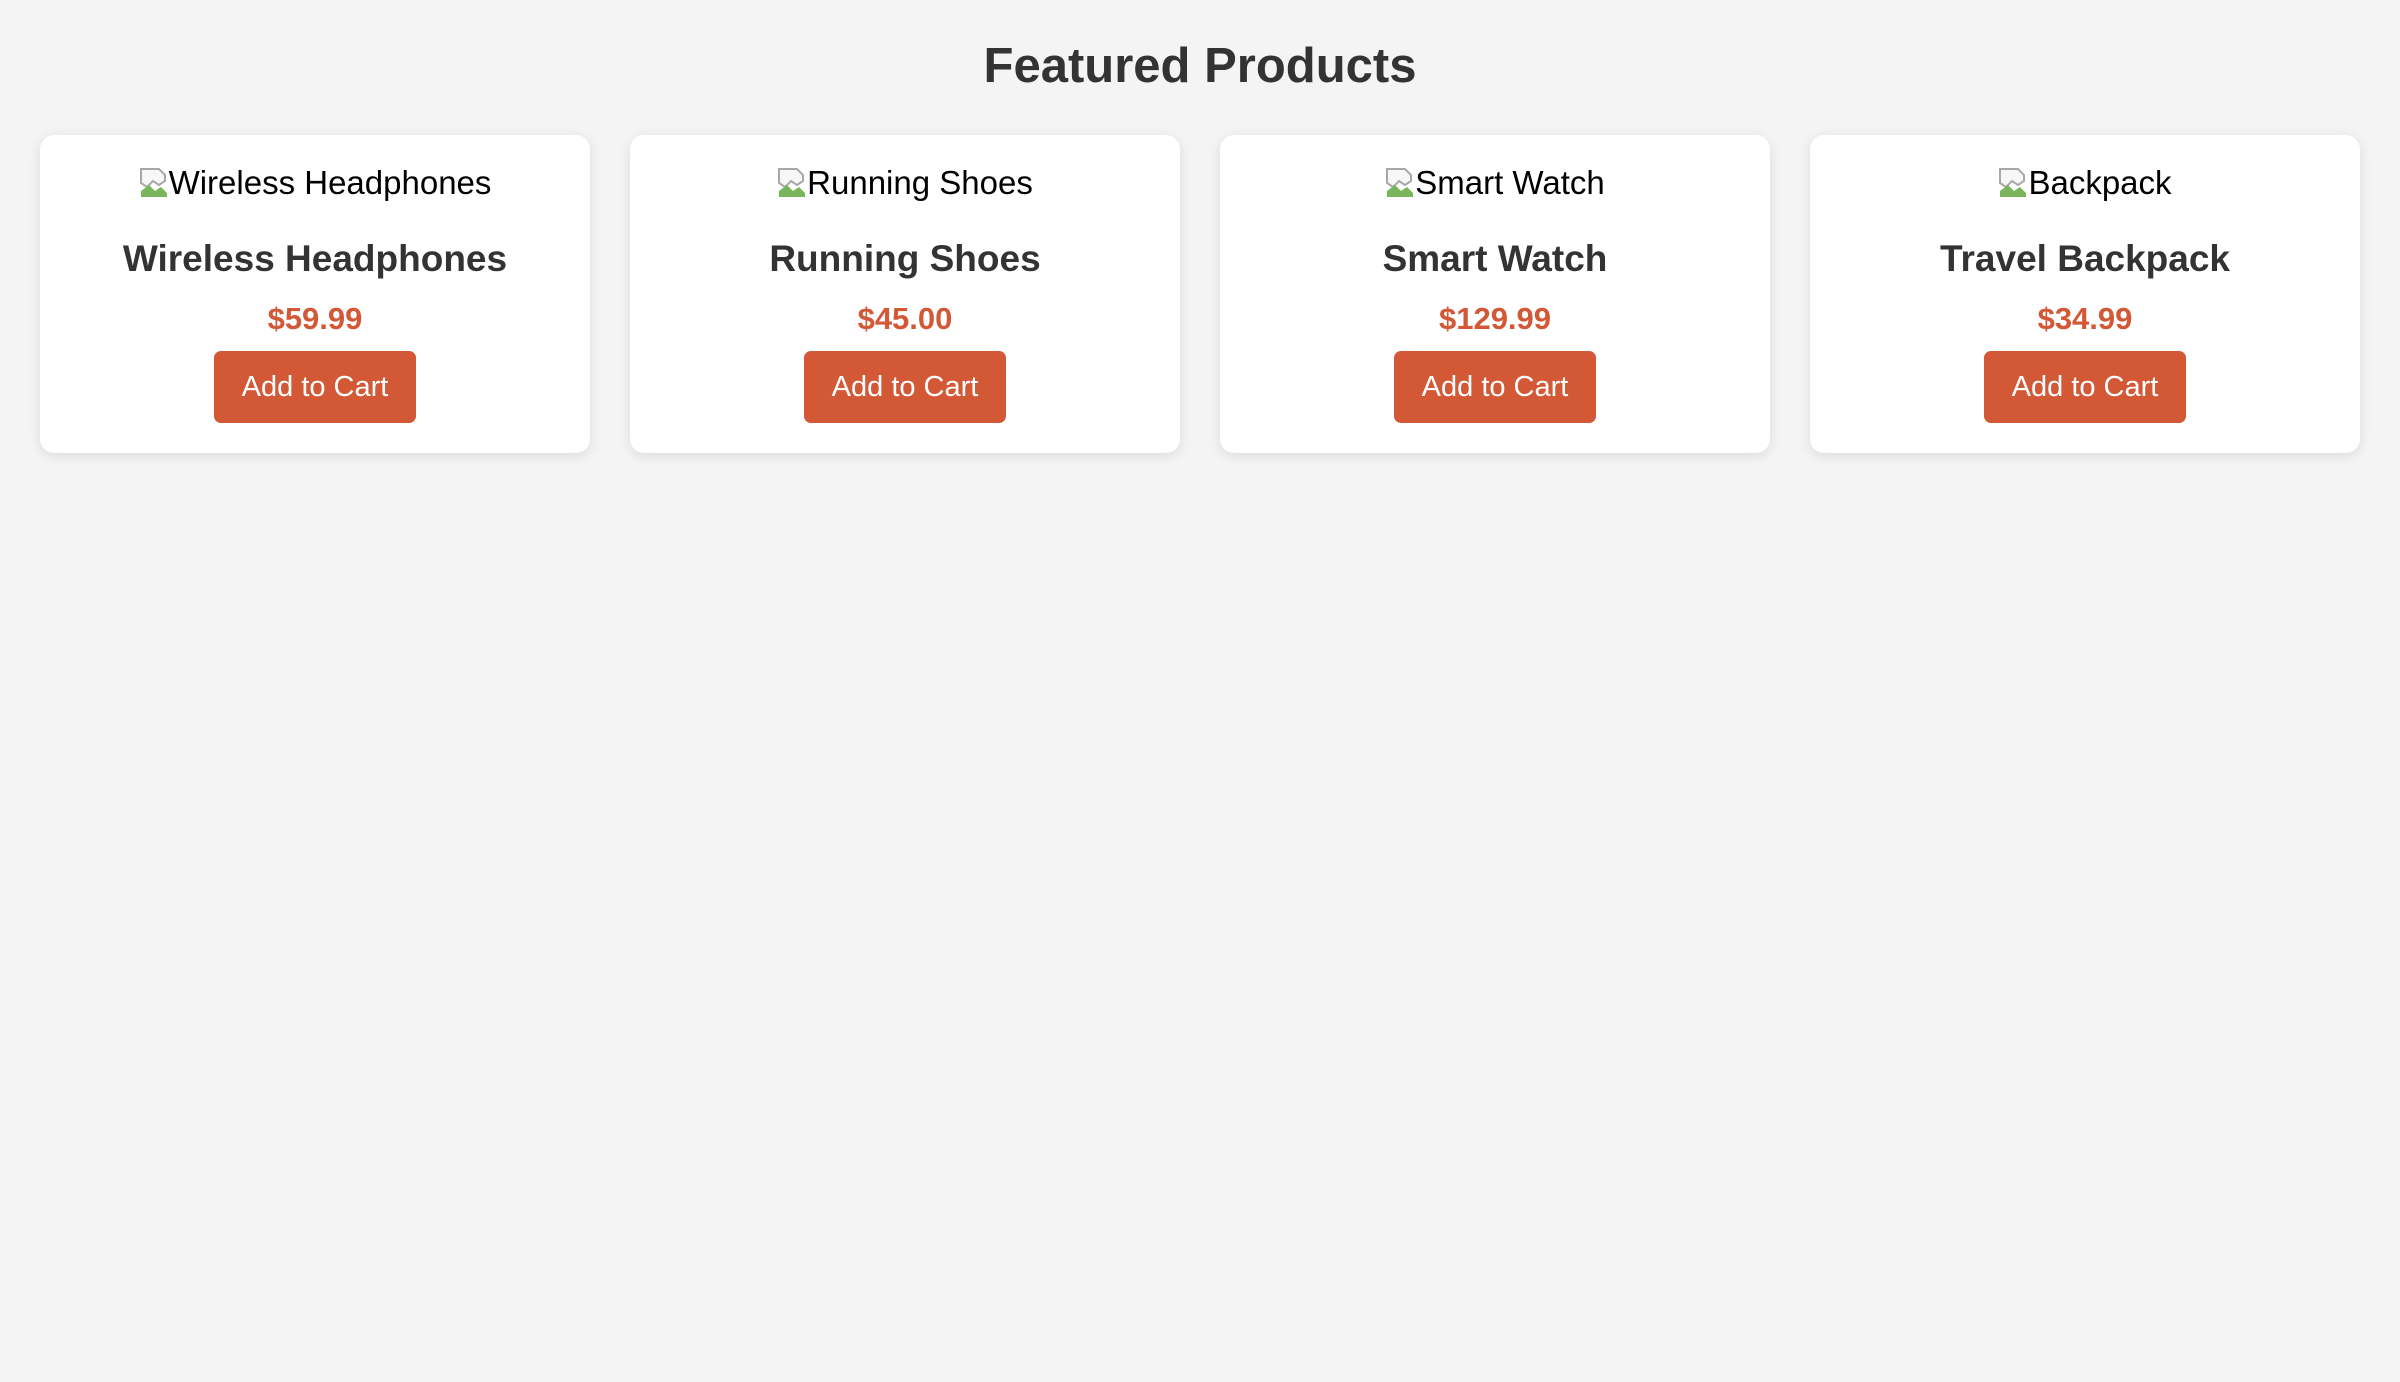 This screenshot has height=1382, width=2400. I want to click on product-image: Wireless Headphones, so click(315, 183).